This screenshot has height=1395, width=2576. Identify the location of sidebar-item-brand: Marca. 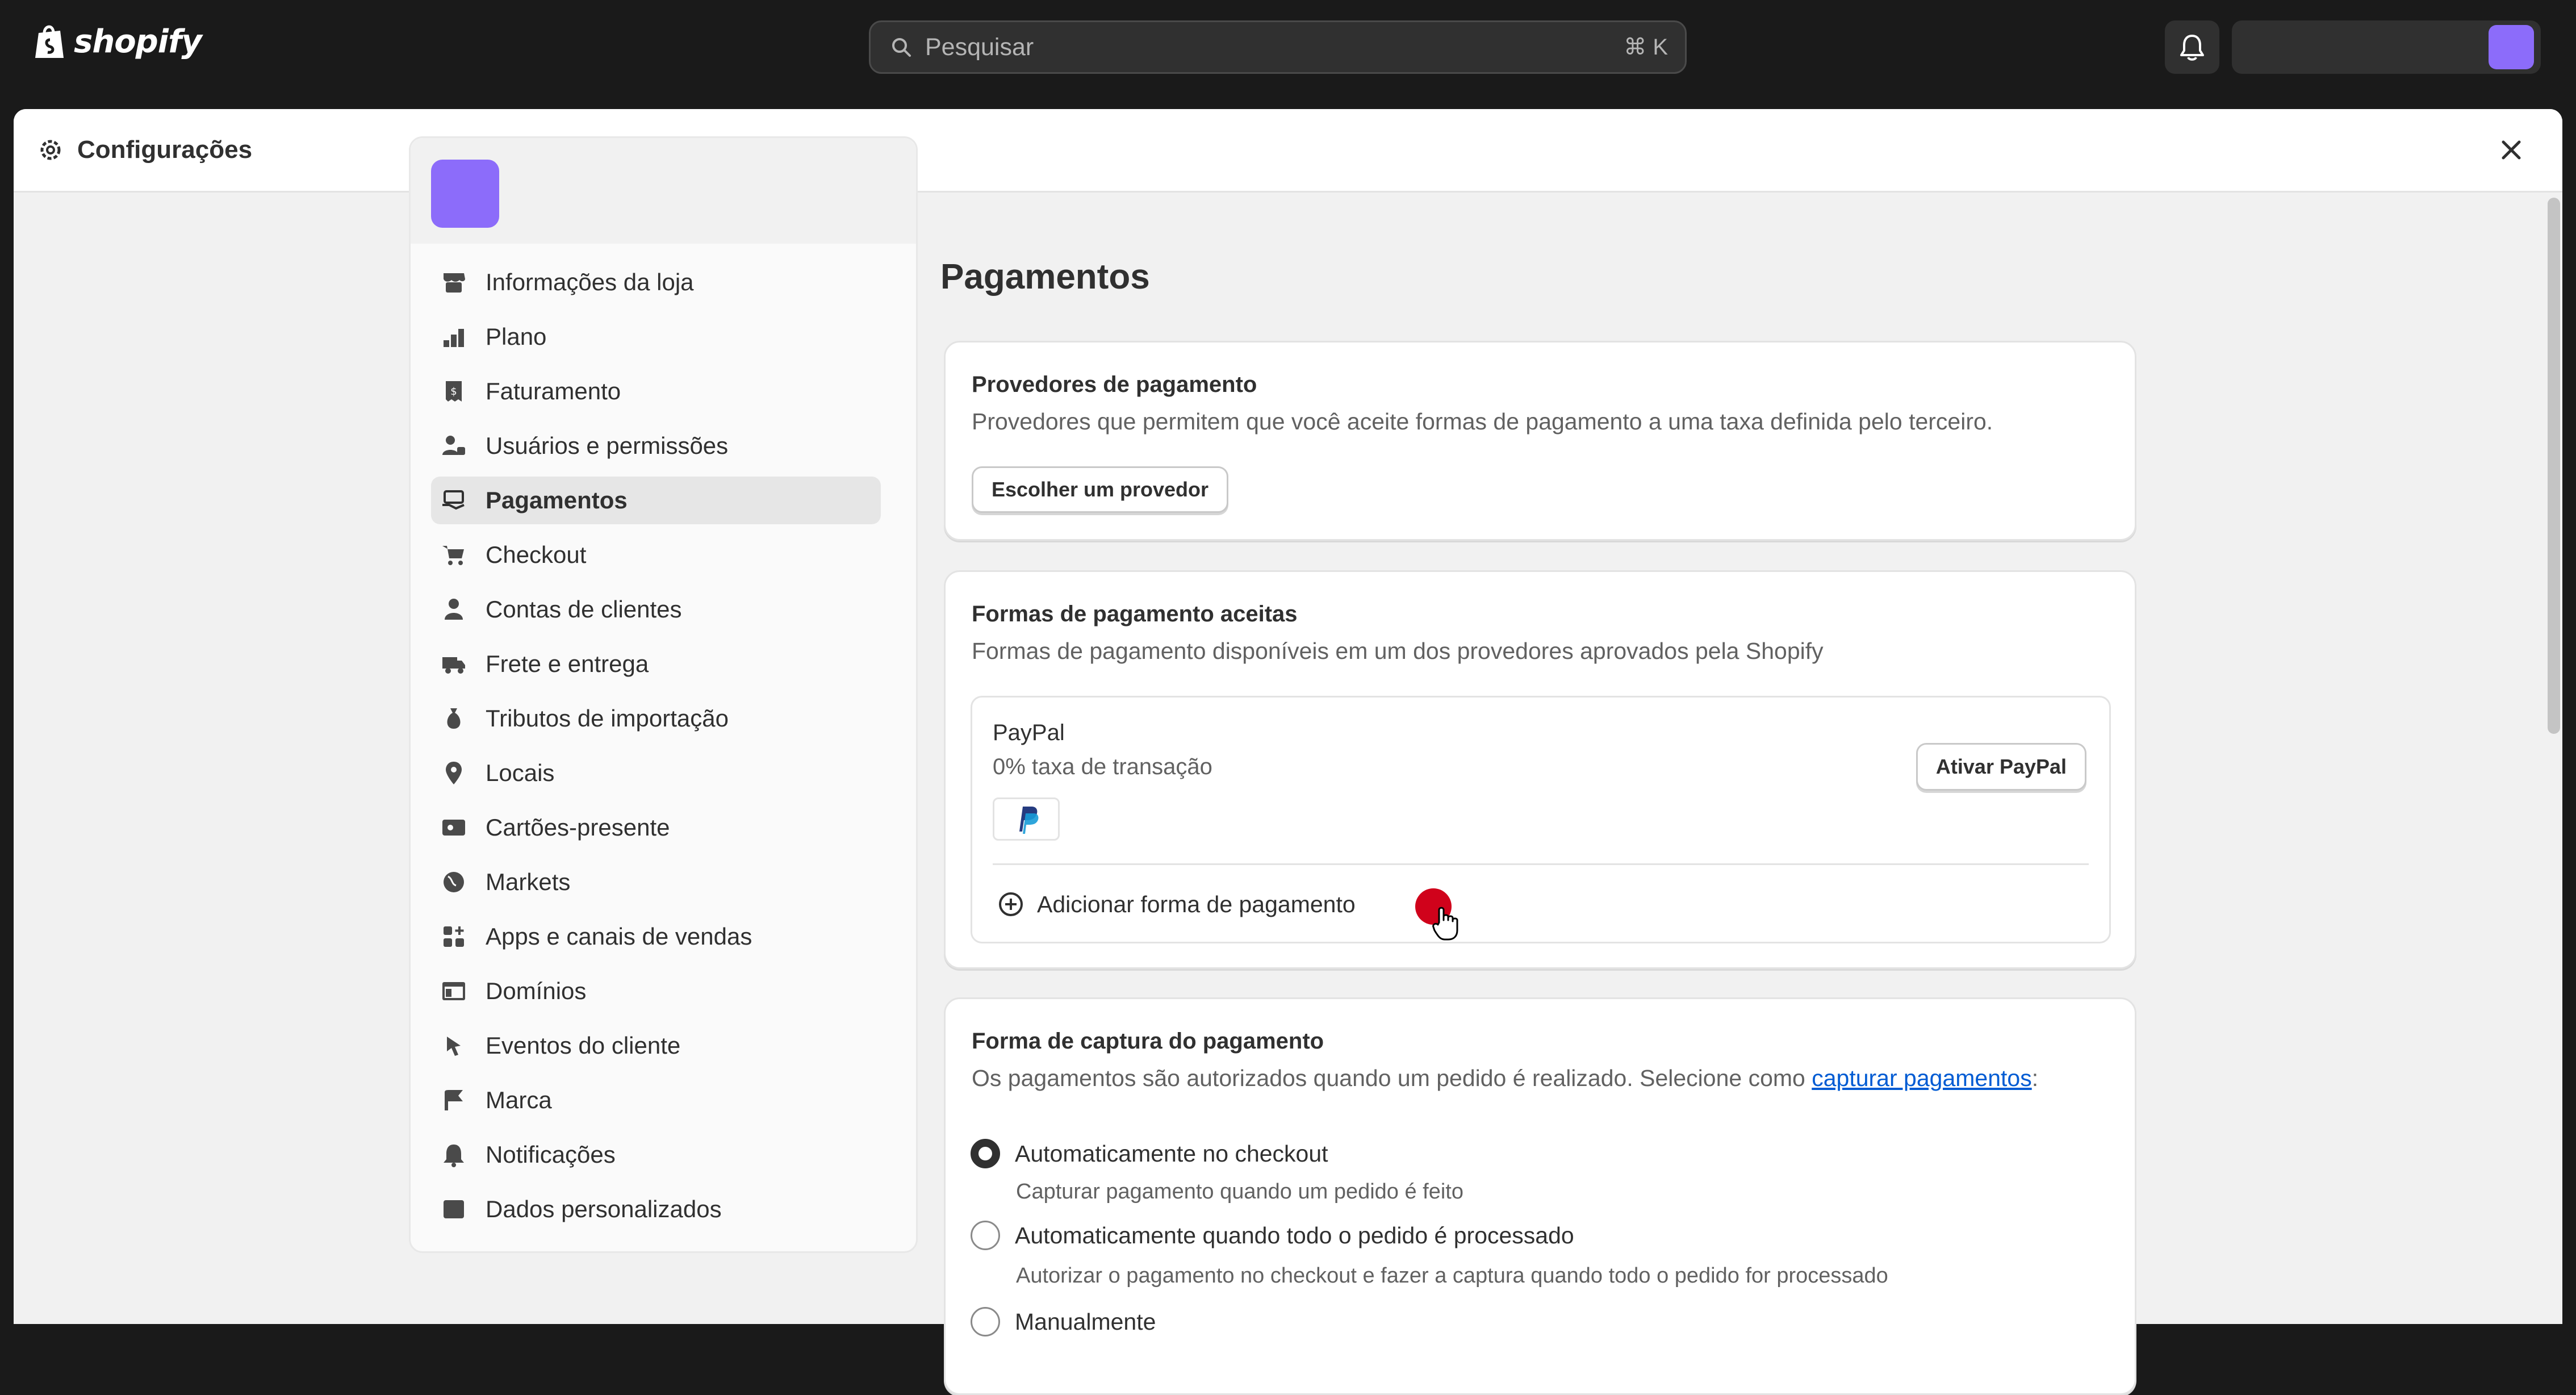
(656, 1100).